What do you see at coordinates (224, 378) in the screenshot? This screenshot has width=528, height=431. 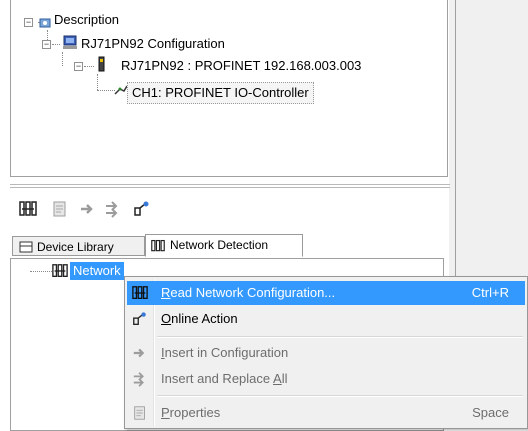 I see `menu-label: Insert and Replace All` at bounding box center [224, 378].